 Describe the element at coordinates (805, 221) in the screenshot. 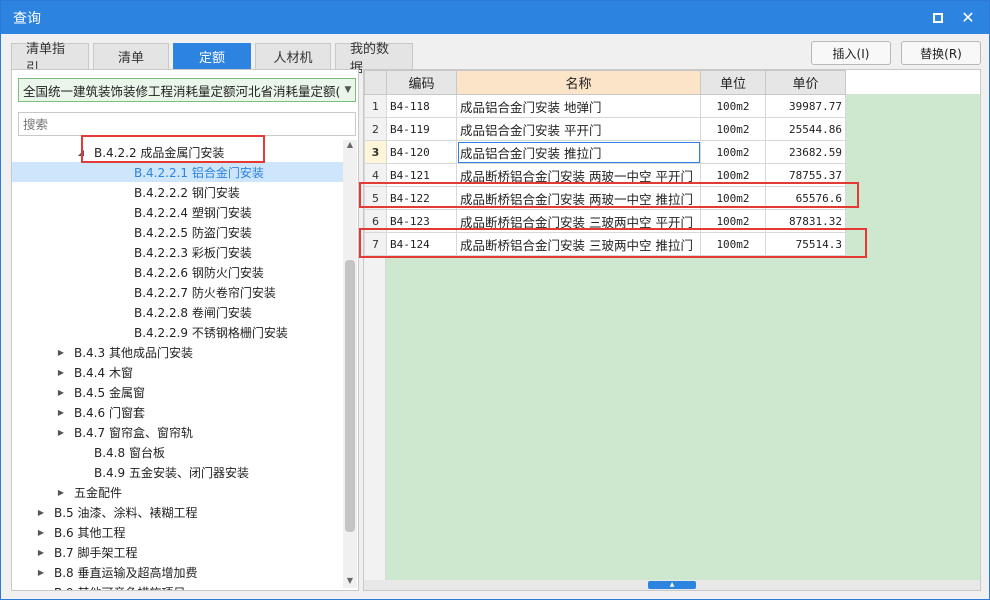

I see `cell-price: 87831.32` at that location.